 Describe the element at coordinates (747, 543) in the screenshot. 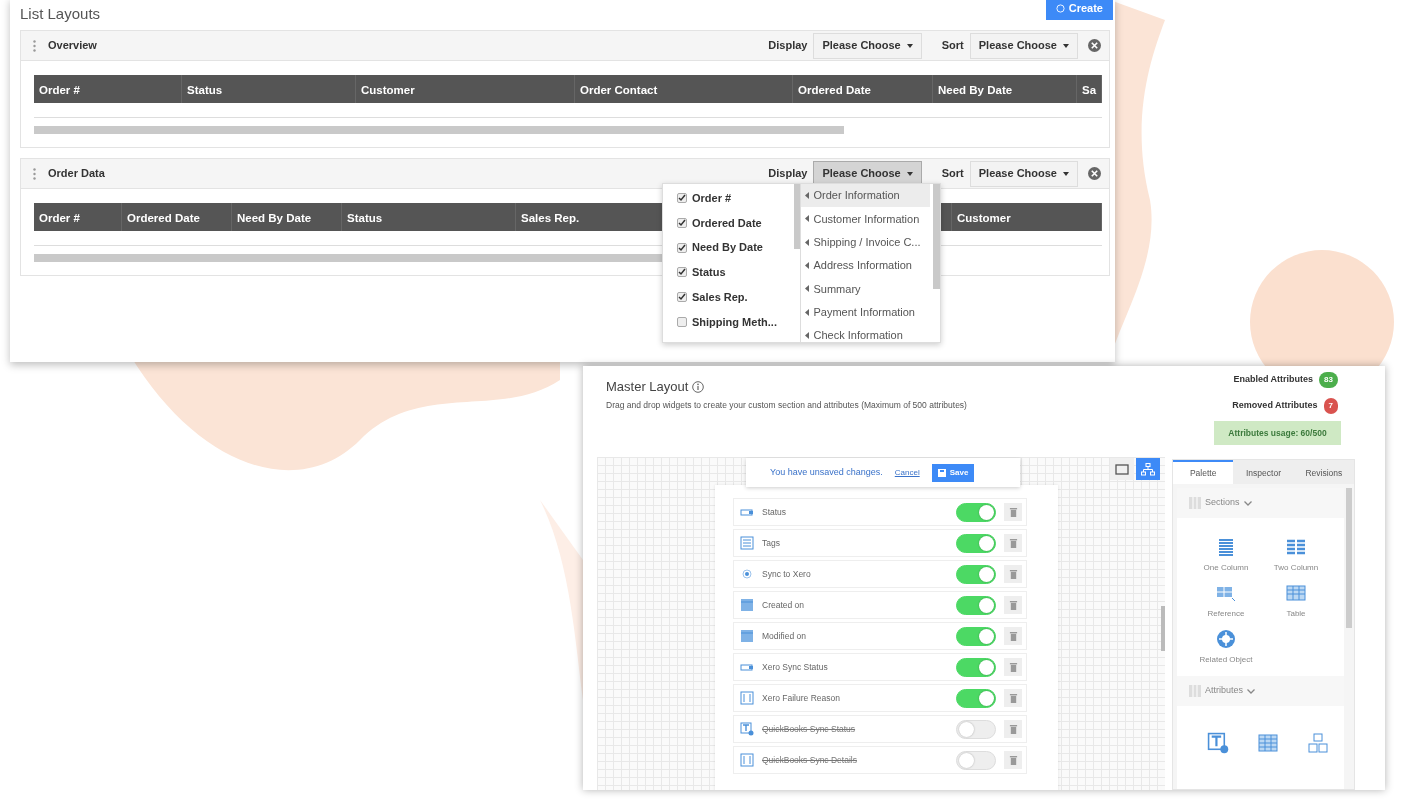

I see `list-icon` at that location.